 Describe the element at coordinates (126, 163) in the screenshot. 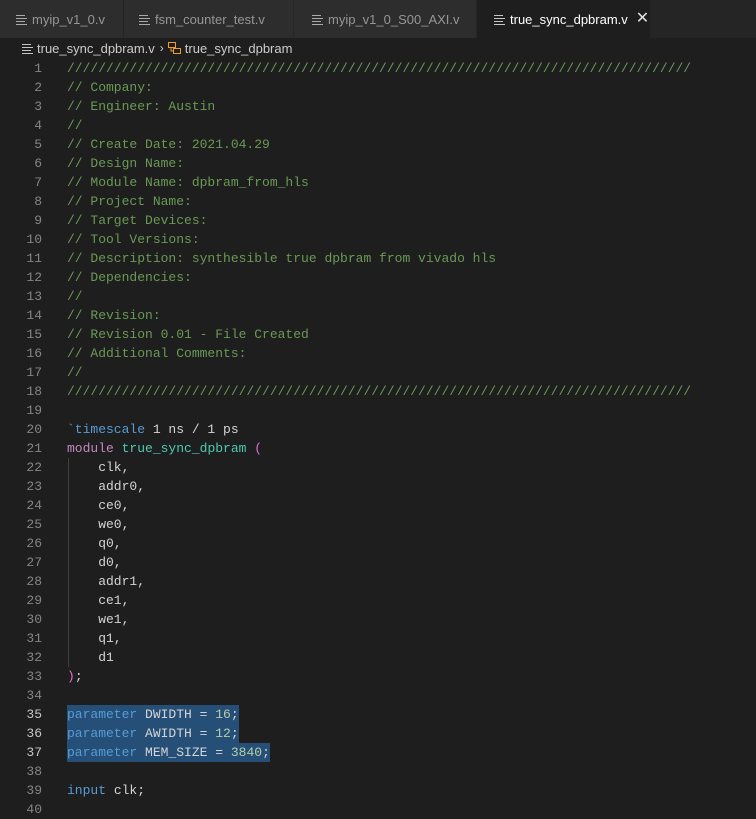

I see `code-text: // Design Name:` at that location.